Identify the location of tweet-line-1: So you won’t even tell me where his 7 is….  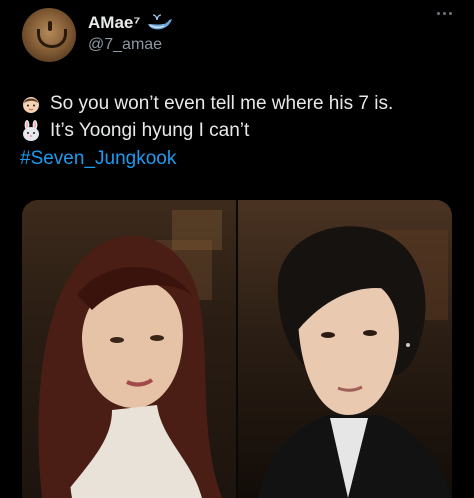
(206, 104).